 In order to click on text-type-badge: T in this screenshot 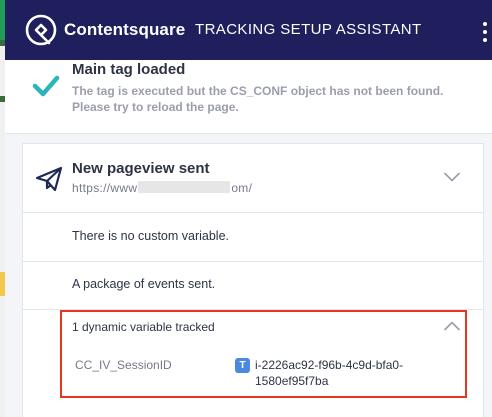, I will do `click(242, 365)`.